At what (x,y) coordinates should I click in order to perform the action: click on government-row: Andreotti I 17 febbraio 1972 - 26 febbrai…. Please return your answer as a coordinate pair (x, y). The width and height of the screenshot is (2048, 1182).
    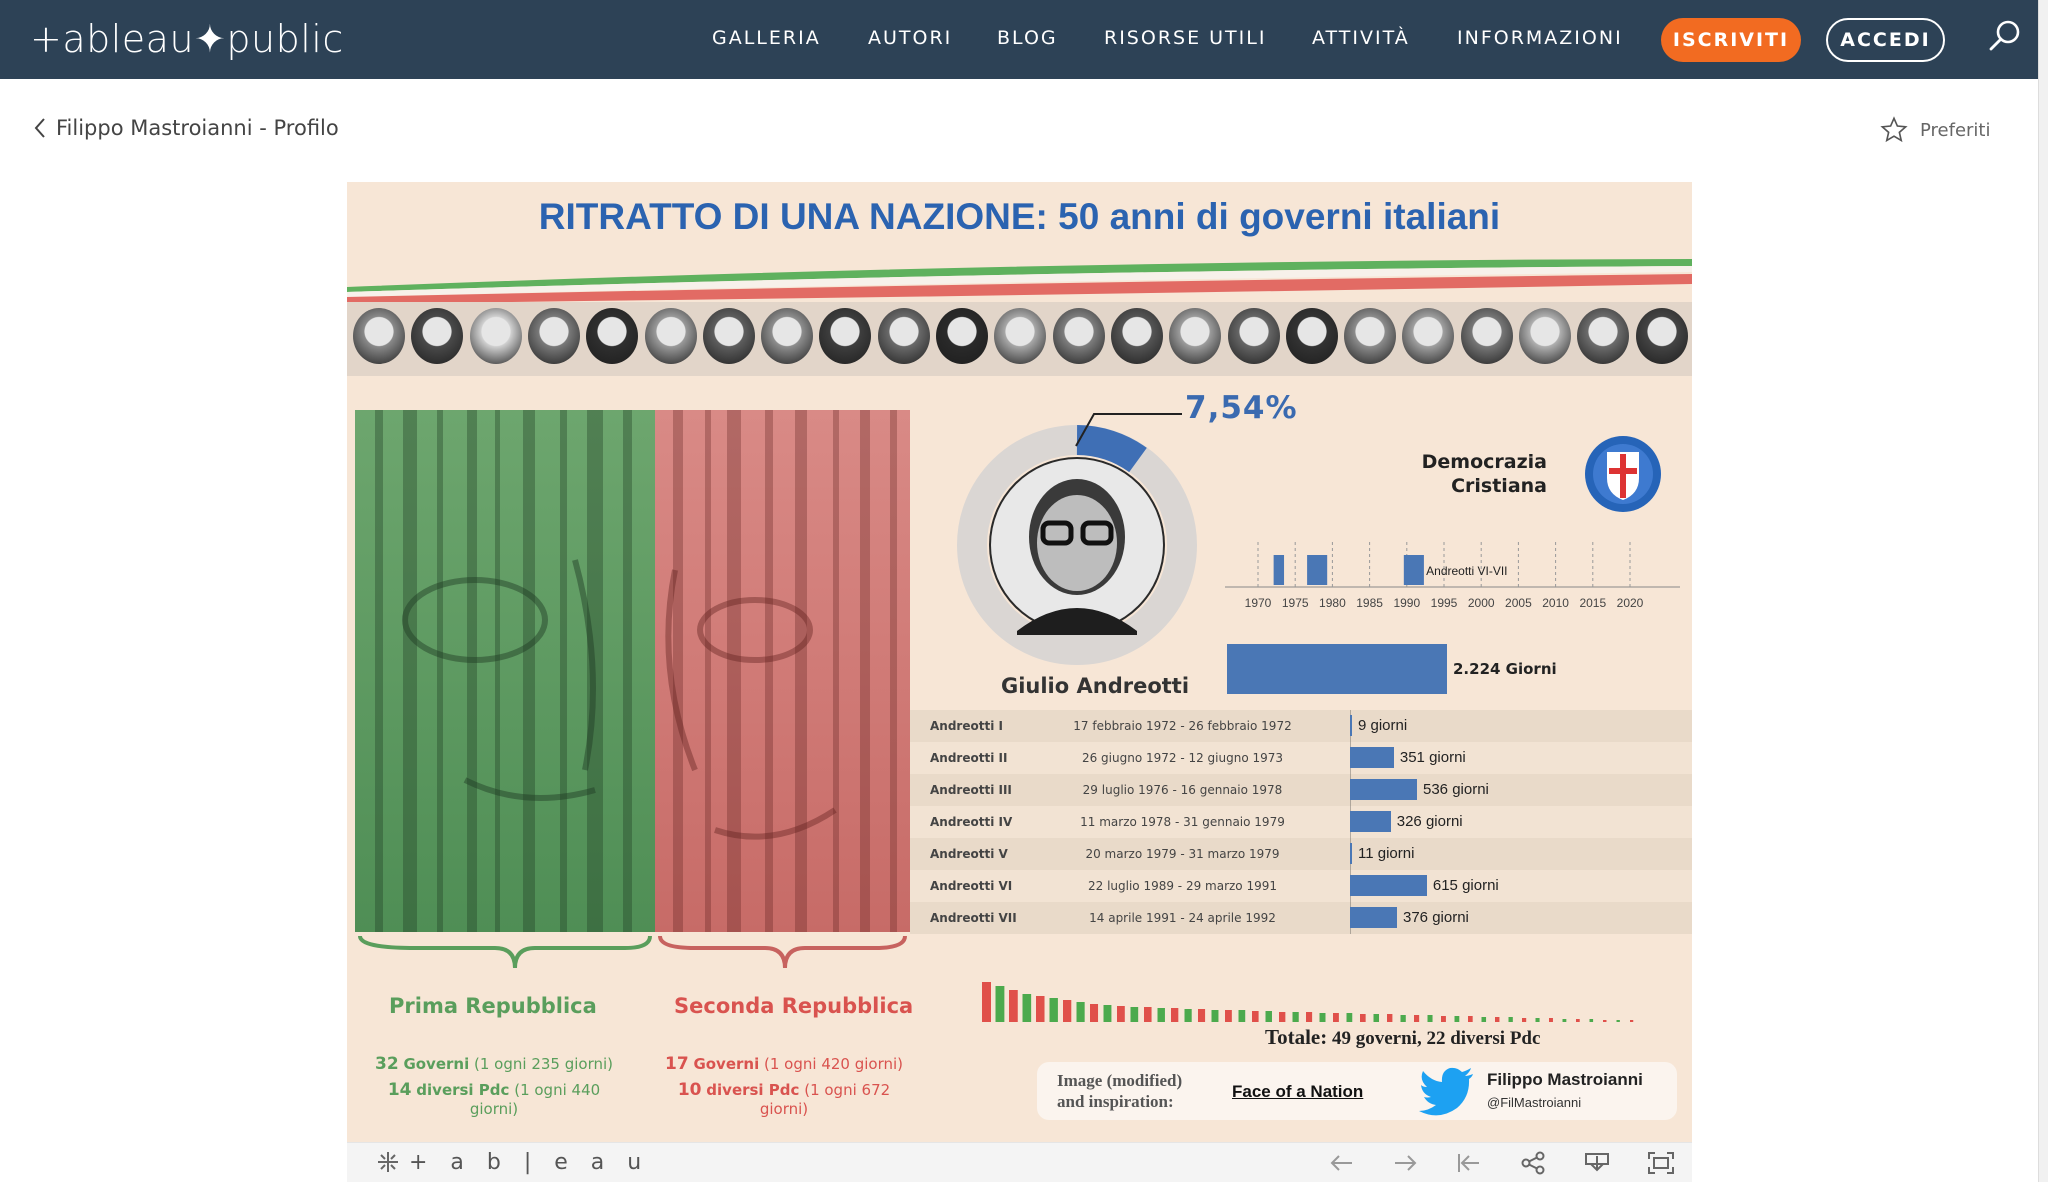
    Looking at the image, I should click on (1301, 726).